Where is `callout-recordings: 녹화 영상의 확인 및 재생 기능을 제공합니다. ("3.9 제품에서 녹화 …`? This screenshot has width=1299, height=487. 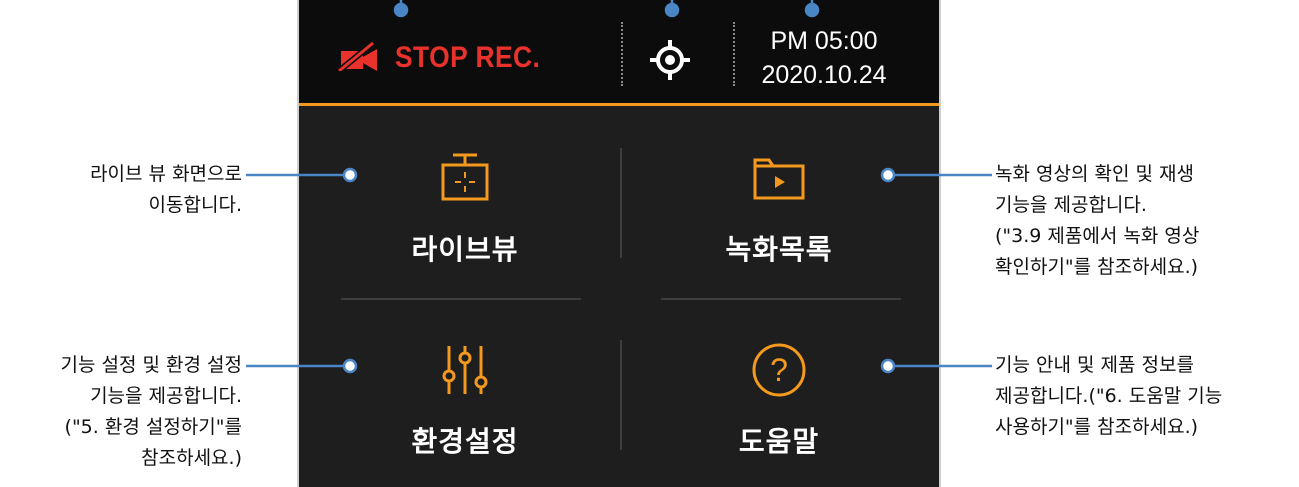
callout-recordings: 녹화 영상의 확인 및 재생 기능을 제공합니다. ("3.9 제품에서 녹화 … is located at coordinates (1097, 221).